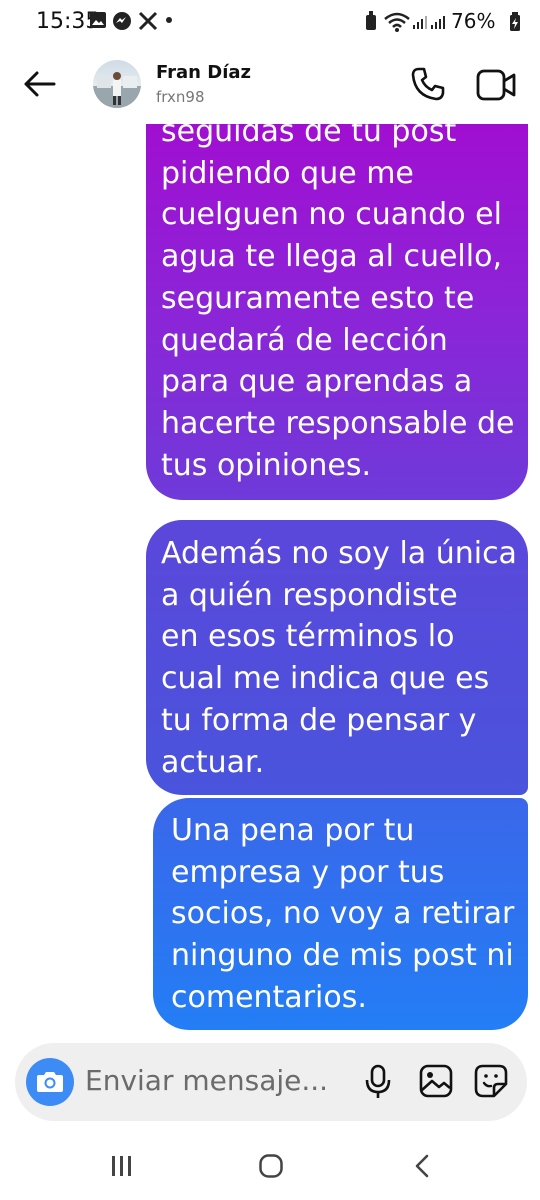  What do you see at coordinates (148, 21) in the screenshot?
I see `x-icon` at bounding box center [148, 21].